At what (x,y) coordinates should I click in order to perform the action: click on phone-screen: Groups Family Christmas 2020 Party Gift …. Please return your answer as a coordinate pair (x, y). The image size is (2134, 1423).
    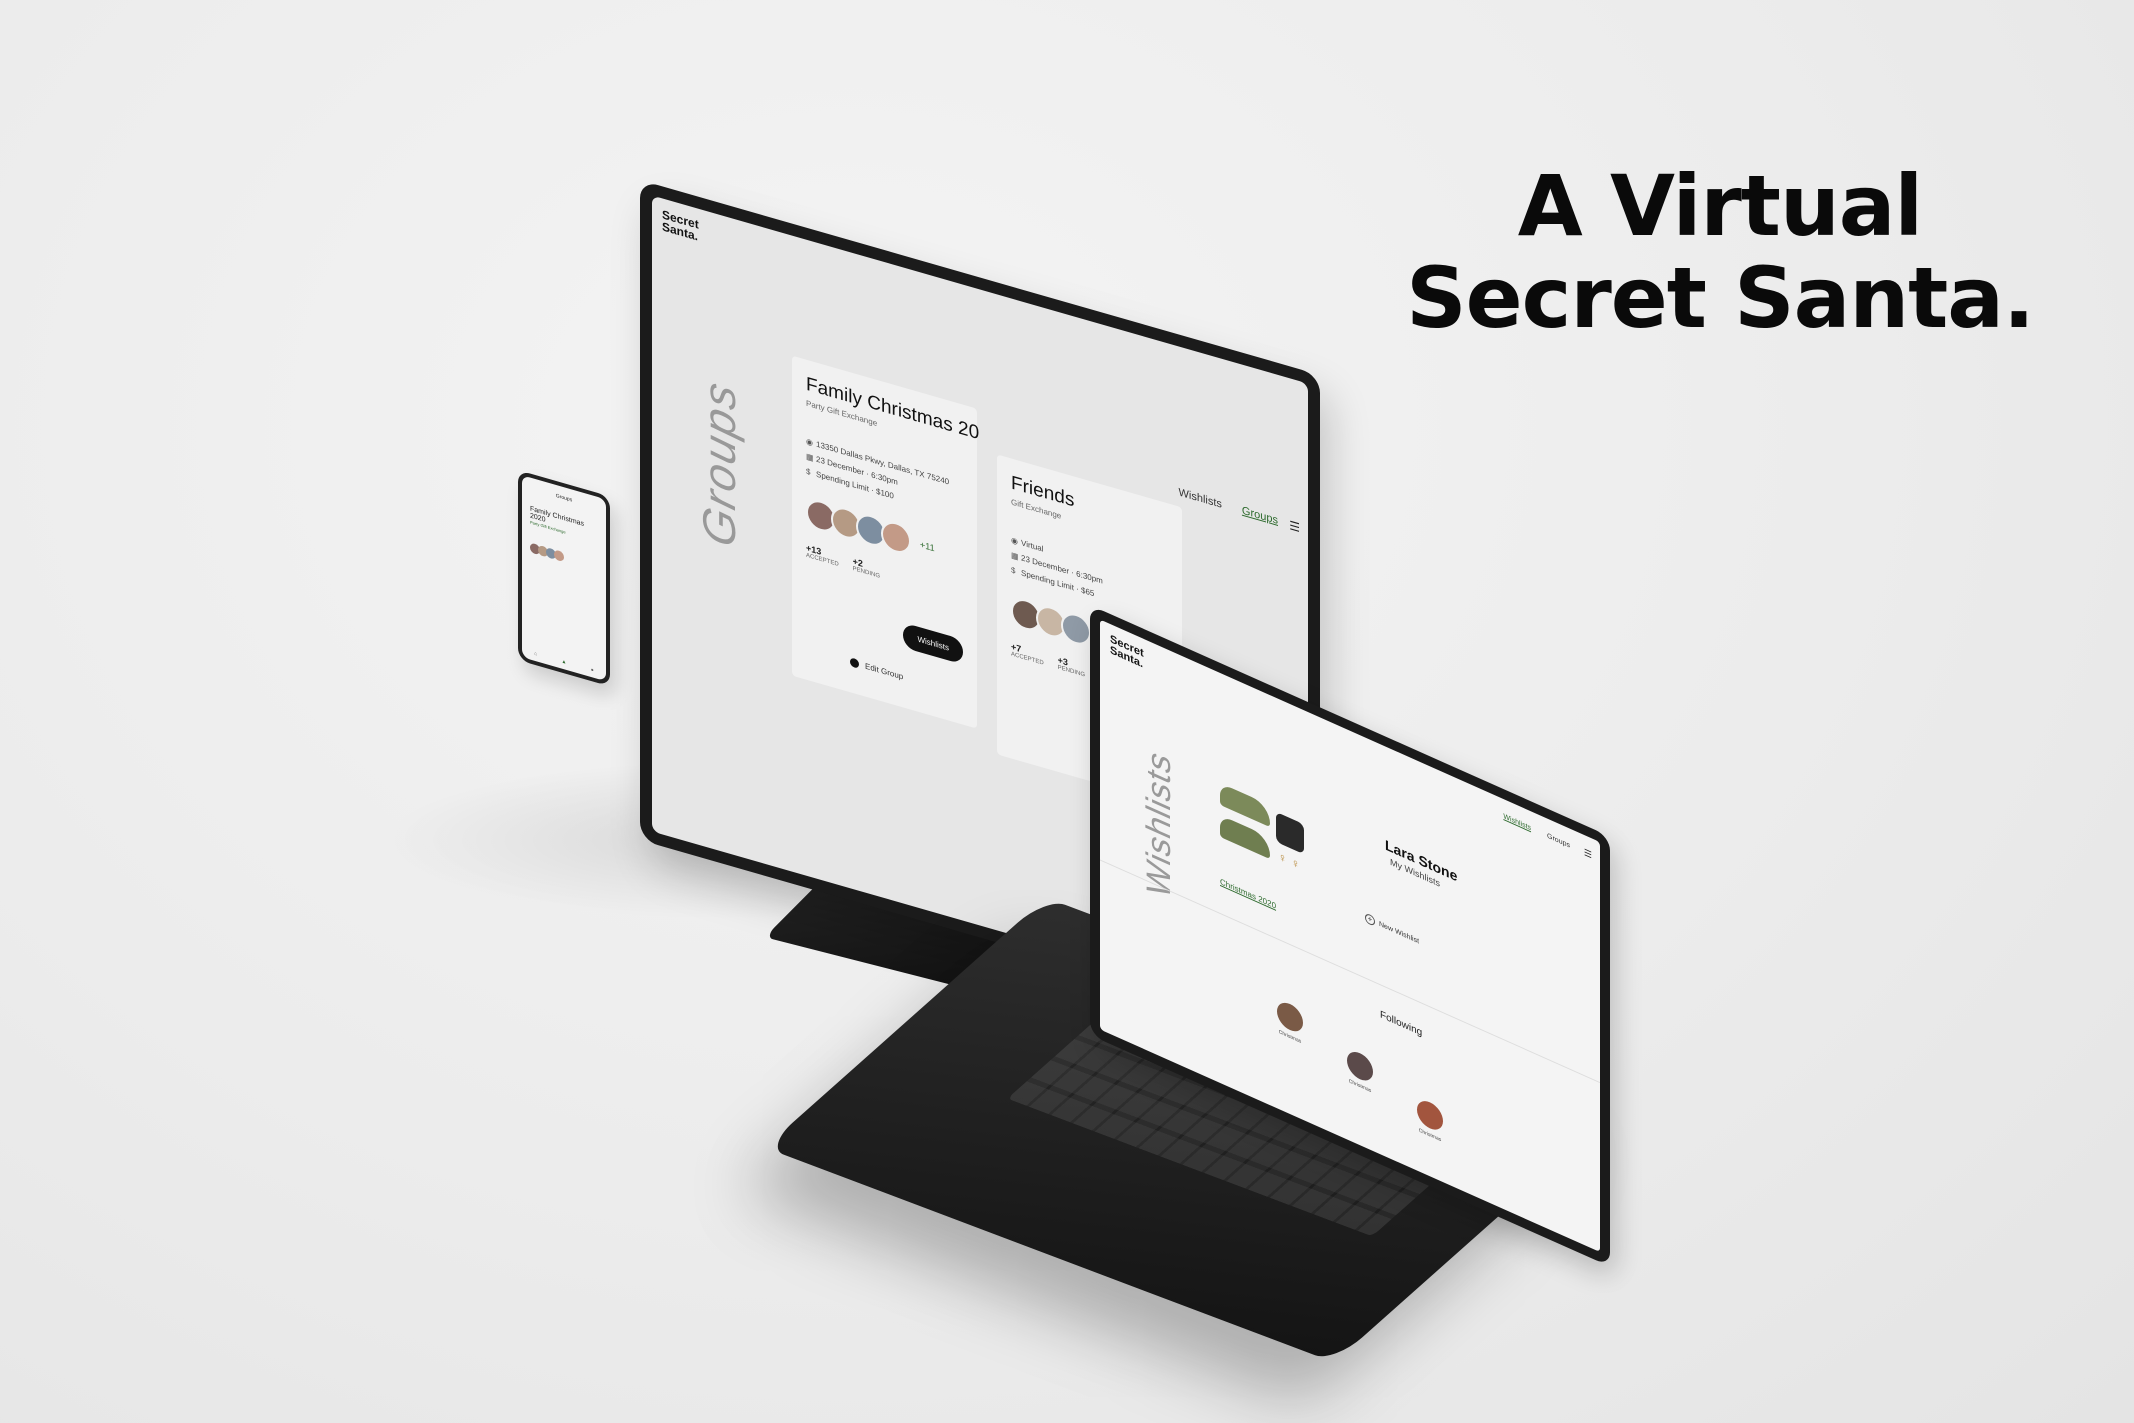
    Looking at the image, I should click on (564, 578).